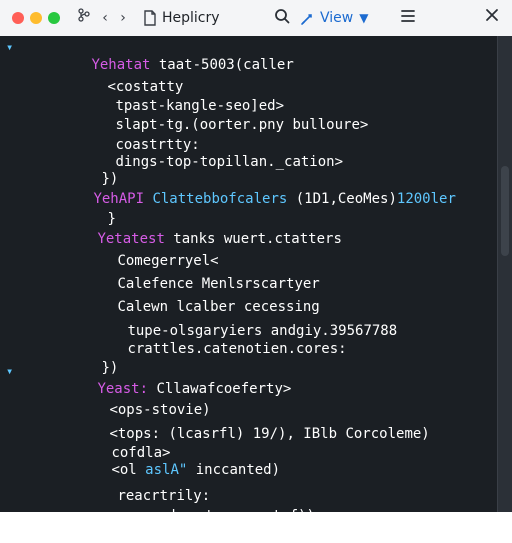 This screenshot has height=543, width=512. Describe the element at coordinates (107, 443) in the screenshot. I see `code-line: cofdla>` at that location.